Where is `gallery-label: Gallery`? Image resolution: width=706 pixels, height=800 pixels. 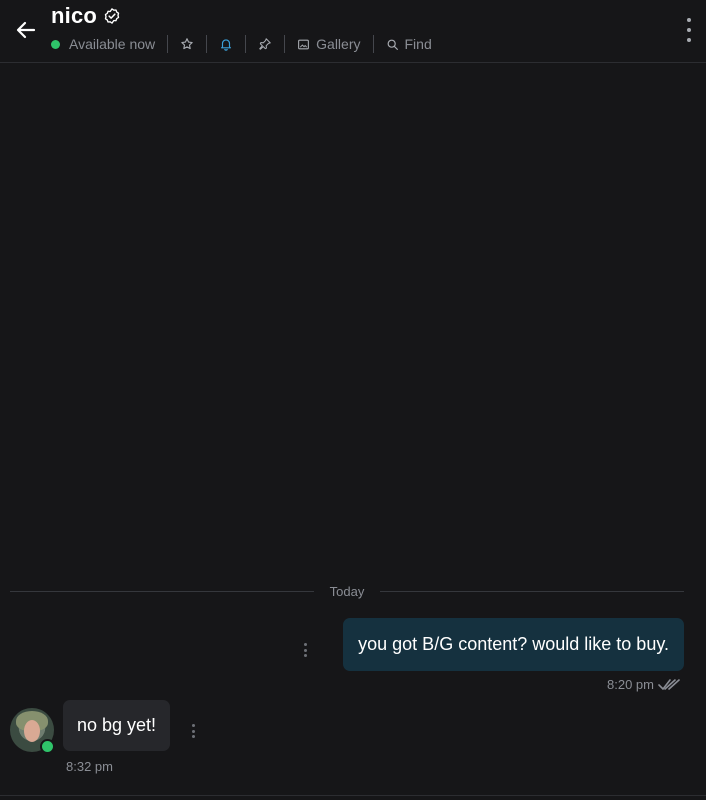
gallery-label: Gallery is located at coordinates (338, 44).